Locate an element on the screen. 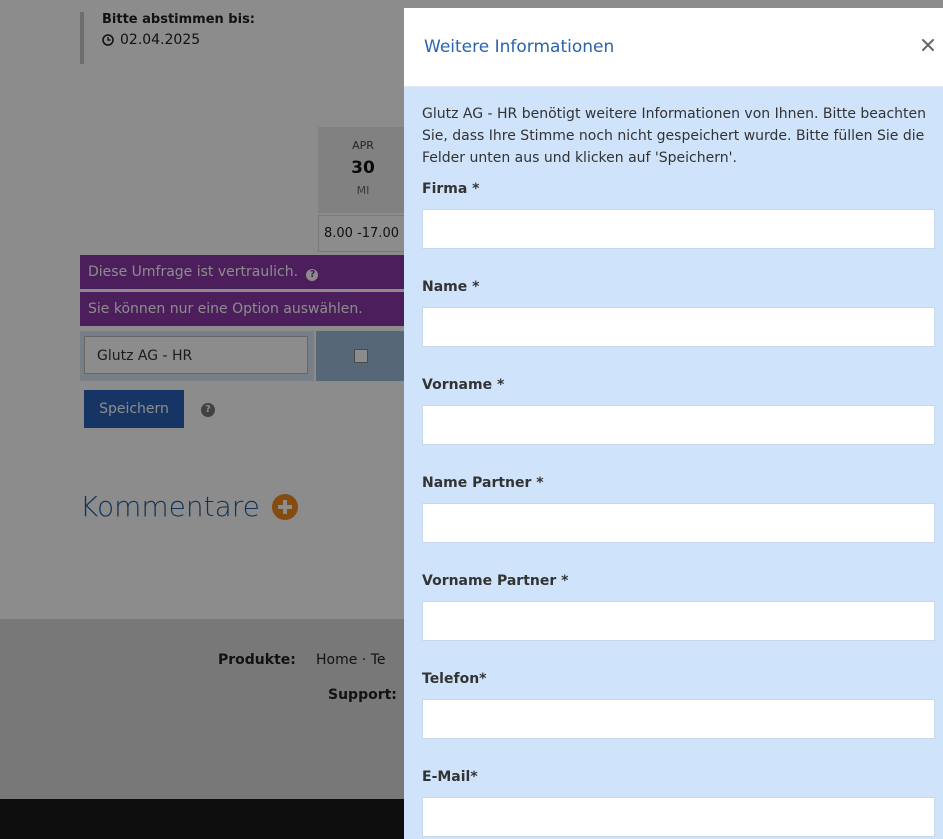 The height and width of the screenshot is (839, 943). field-email: E-Mail* is located at coordinates (678, 803).